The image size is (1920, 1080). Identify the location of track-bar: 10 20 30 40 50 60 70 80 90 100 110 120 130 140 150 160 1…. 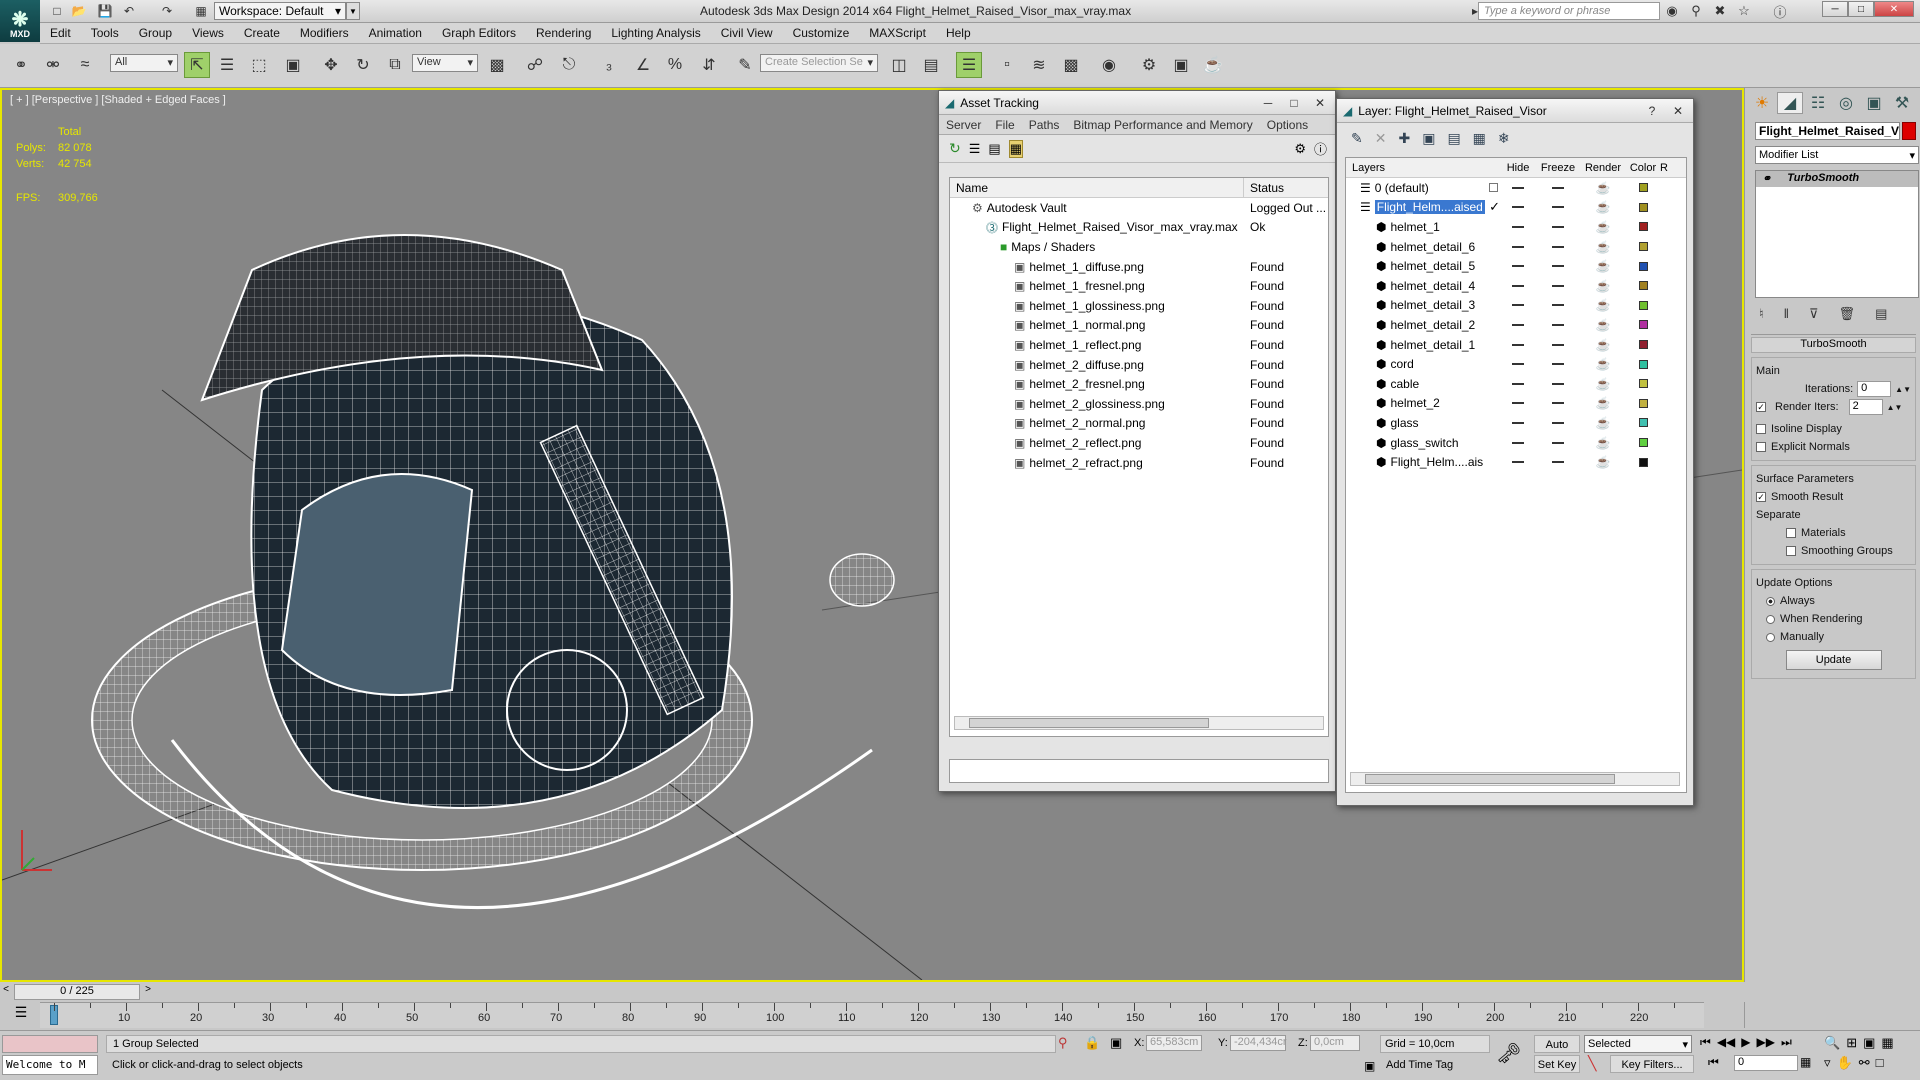
(872, 1015).